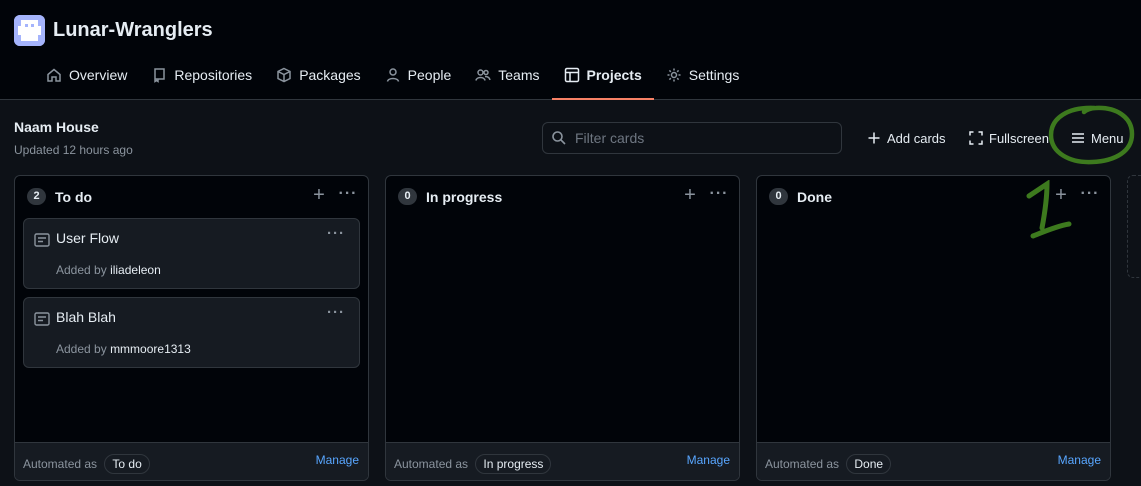 This screenshot has width=1141, height=486. What do you see at coordinates (562, 461) in the screenshot?
I see `column-footer: Automated as In progress Manage` at bounding box center [562, 461].